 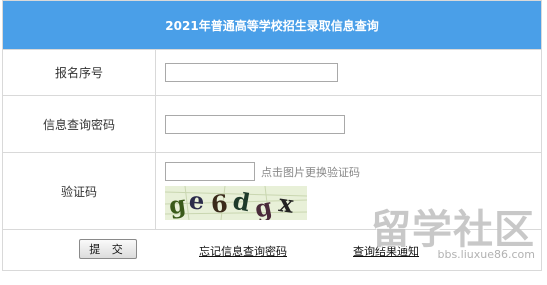 What do you see at coordinates (177, 204) in the screenshot?
I see `captcha-char: g` at bounding box center [177, 204].